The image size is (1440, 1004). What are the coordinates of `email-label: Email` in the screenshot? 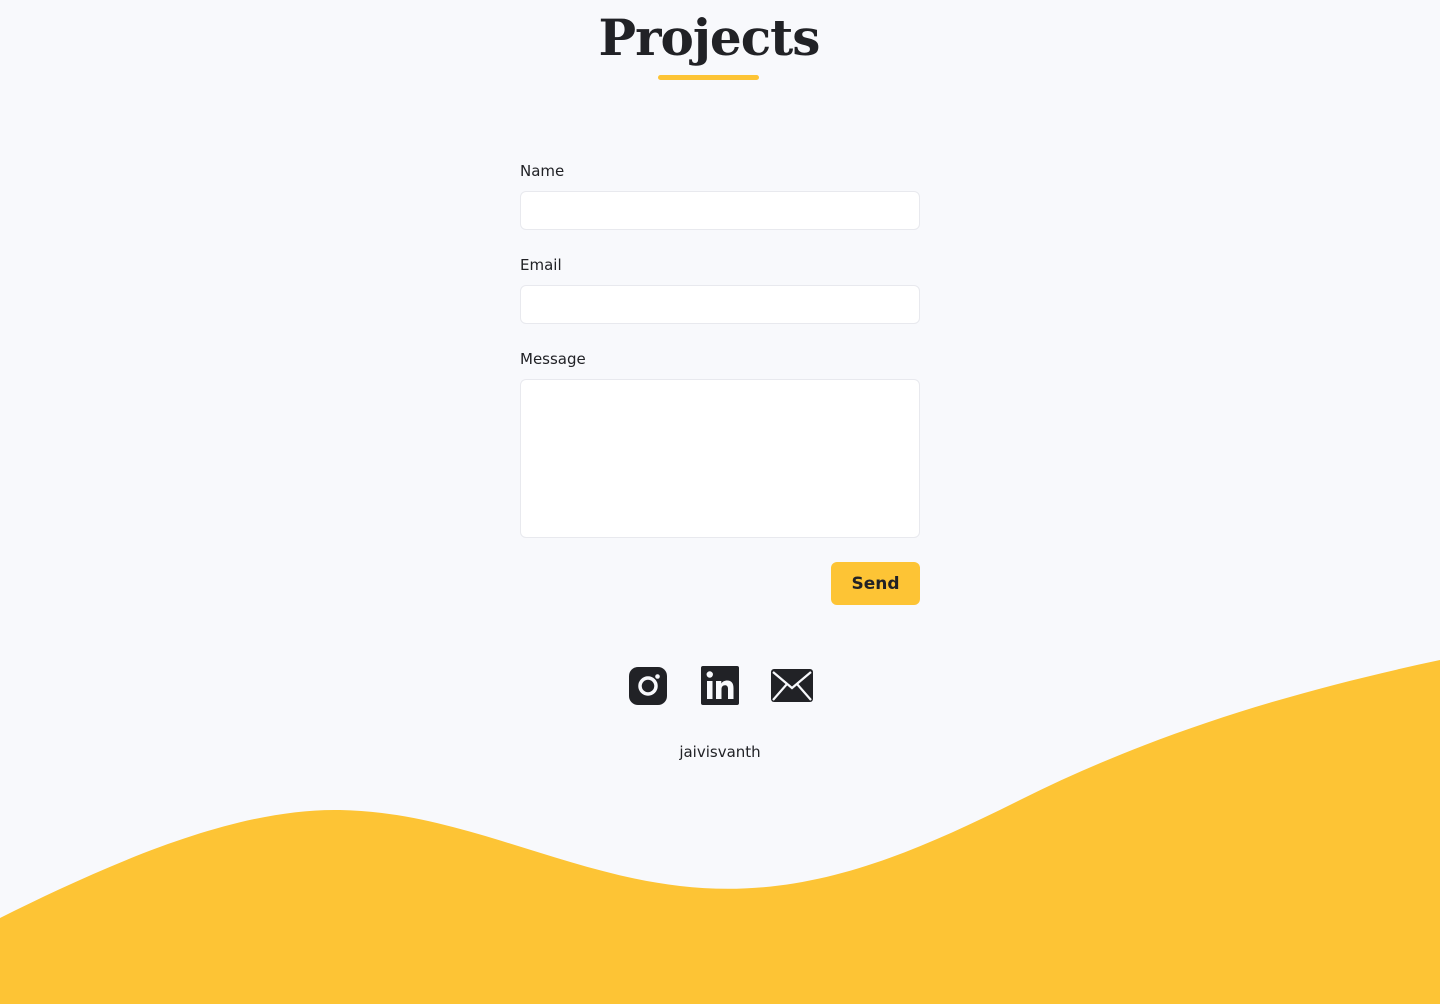 It's located at (541, 265).